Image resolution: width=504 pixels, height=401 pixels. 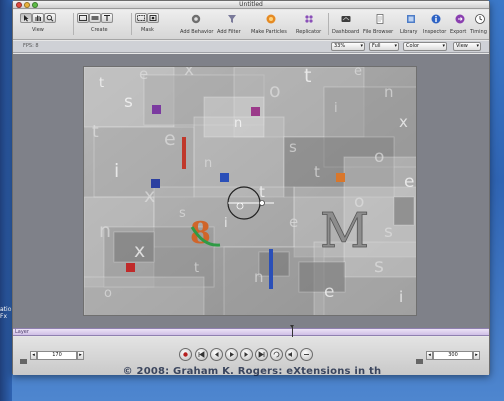 What do you see at coordinates (346, 19) in the screenshot?
I see `dashboard-icon` at bounding box center [346, 19].